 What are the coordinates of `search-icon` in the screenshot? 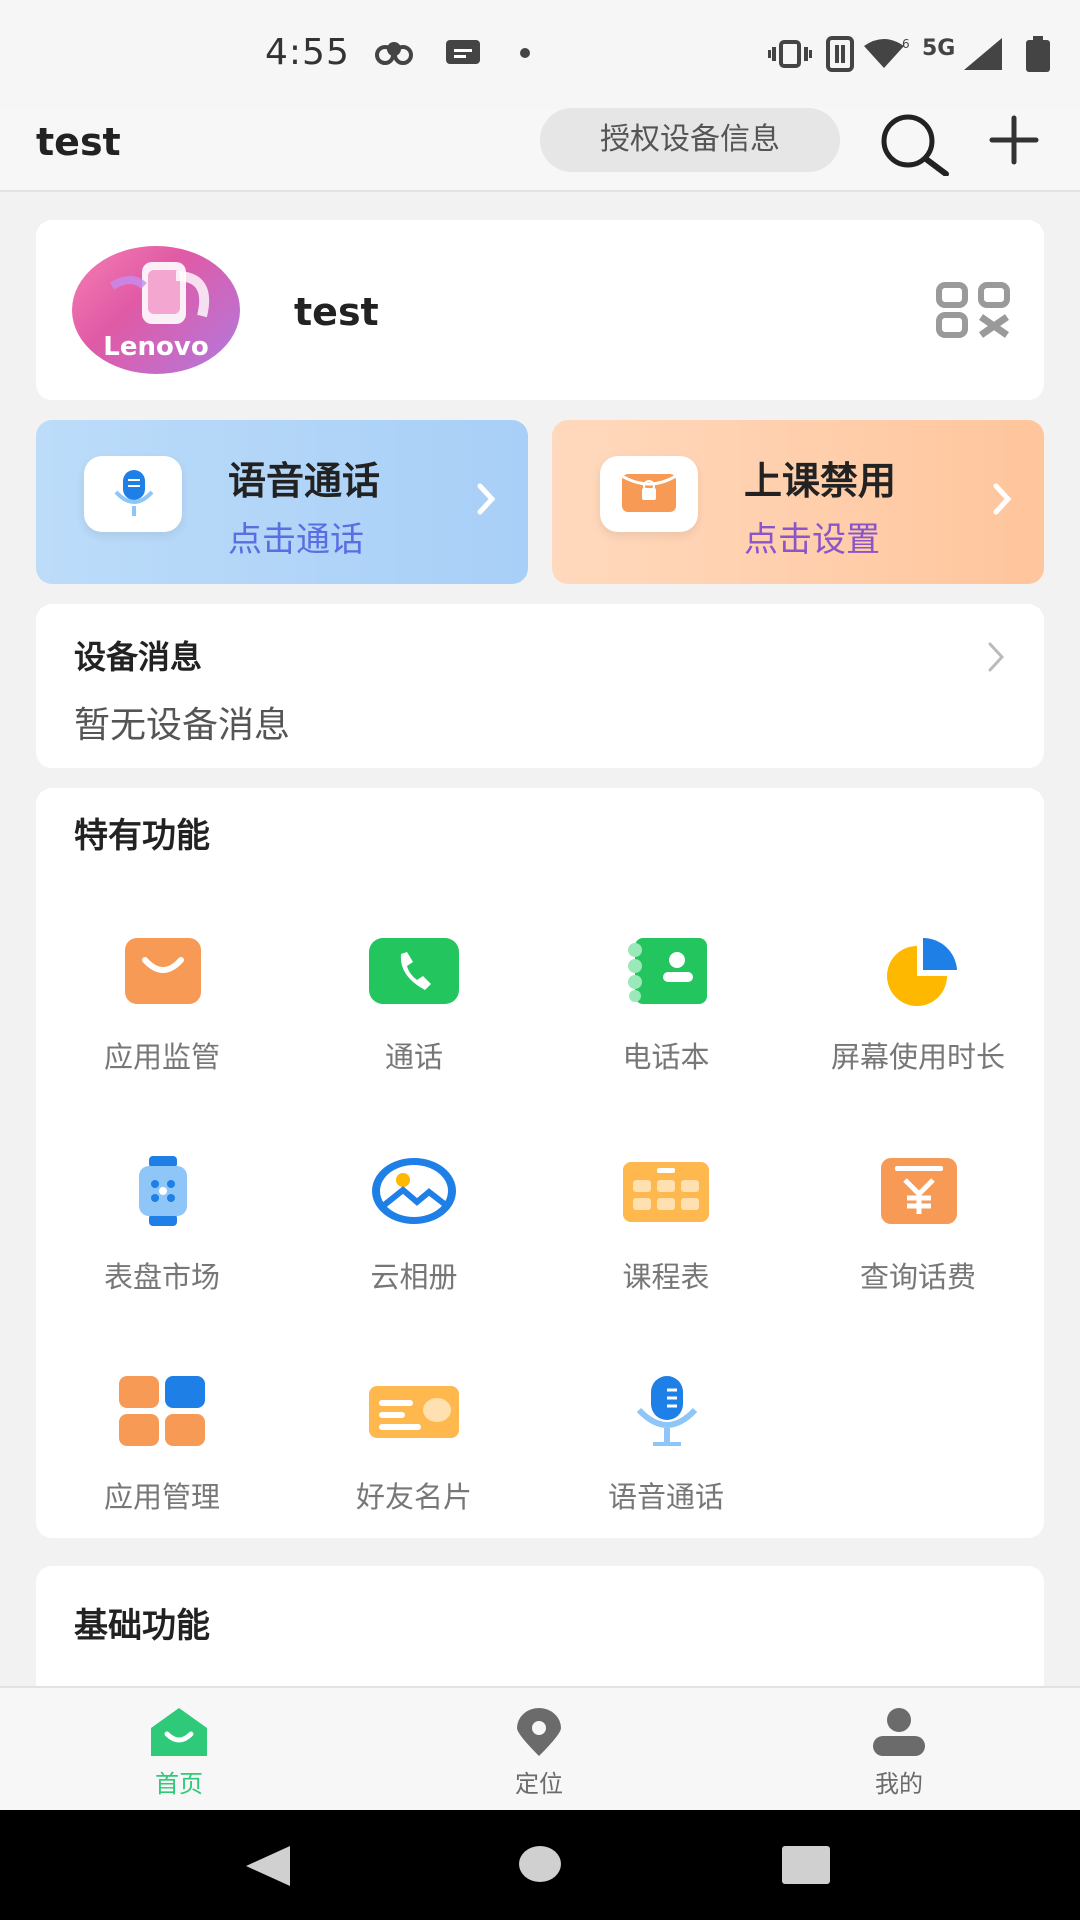 It's located at (912, 144).